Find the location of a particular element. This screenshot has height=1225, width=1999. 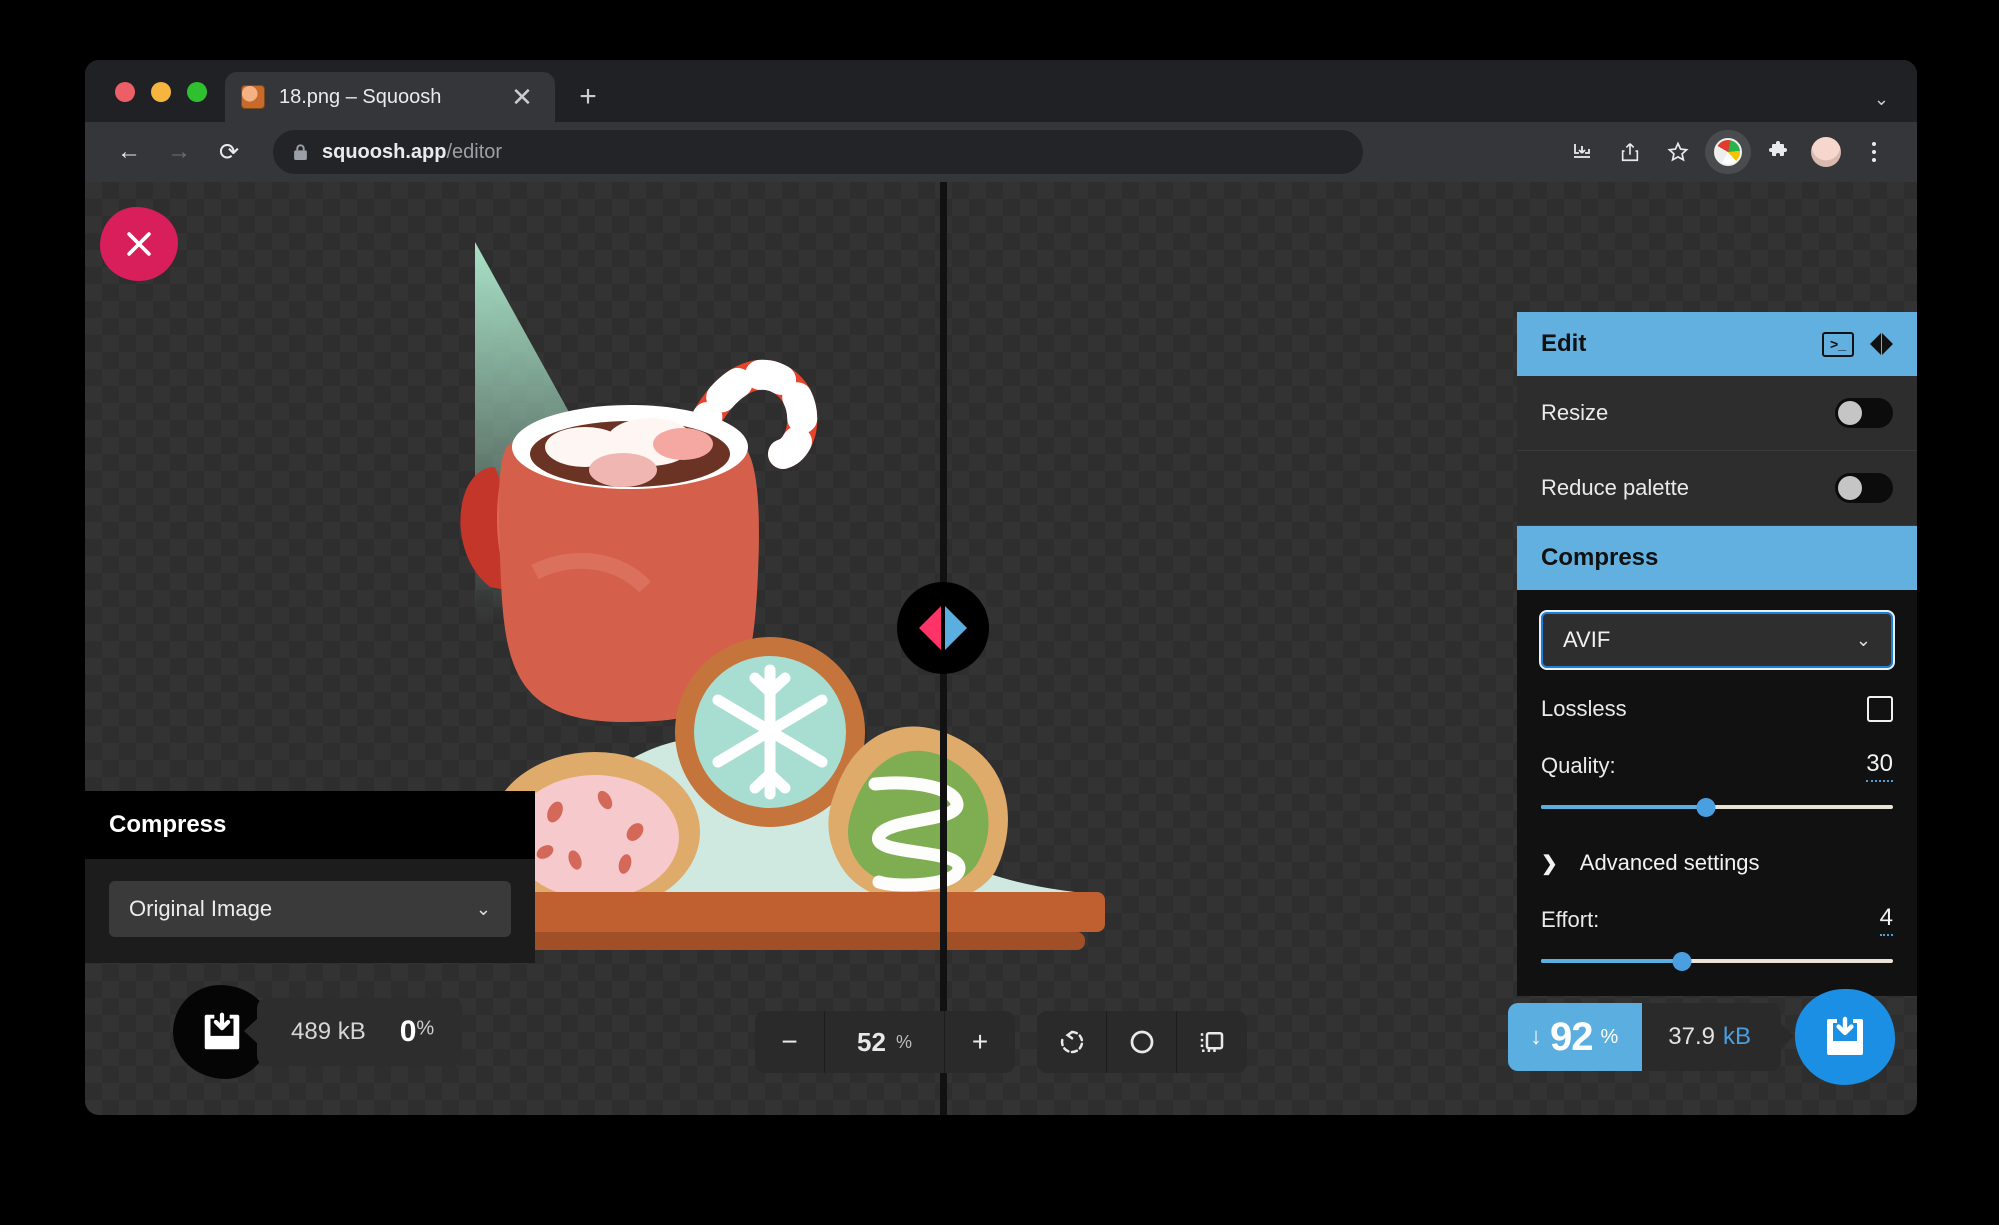

arrow-down-icon: ↓ is located at coordinates (1535, 1036).